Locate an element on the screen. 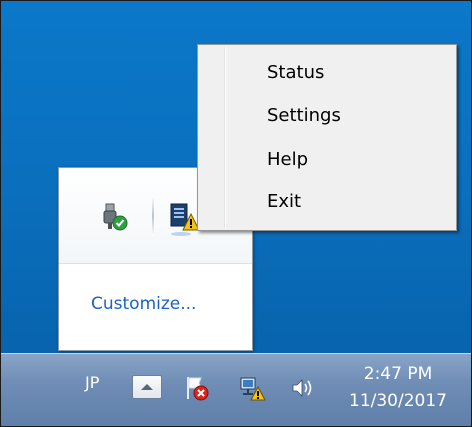  menu-item-label: Status is located at coordinates (296, 72).